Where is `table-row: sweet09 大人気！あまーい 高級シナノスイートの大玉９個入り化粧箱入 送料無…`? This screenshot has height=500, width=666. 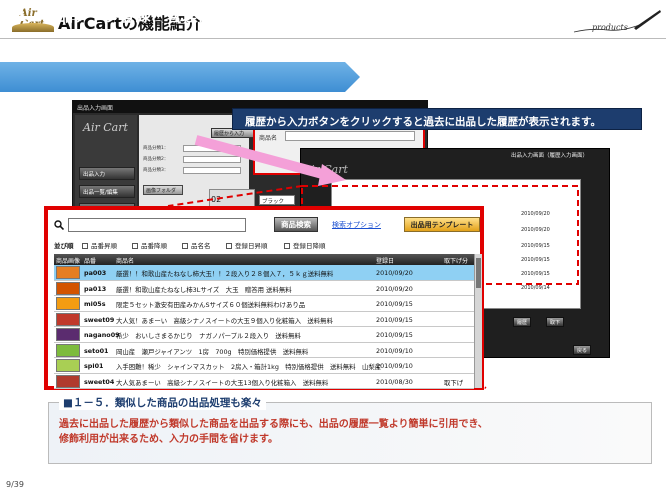 table-row: sweet09 大人気！あまーい 高級シナノスイートの大玉９個入り化粧箱入 送料無… is located at coordinates (264, 319).